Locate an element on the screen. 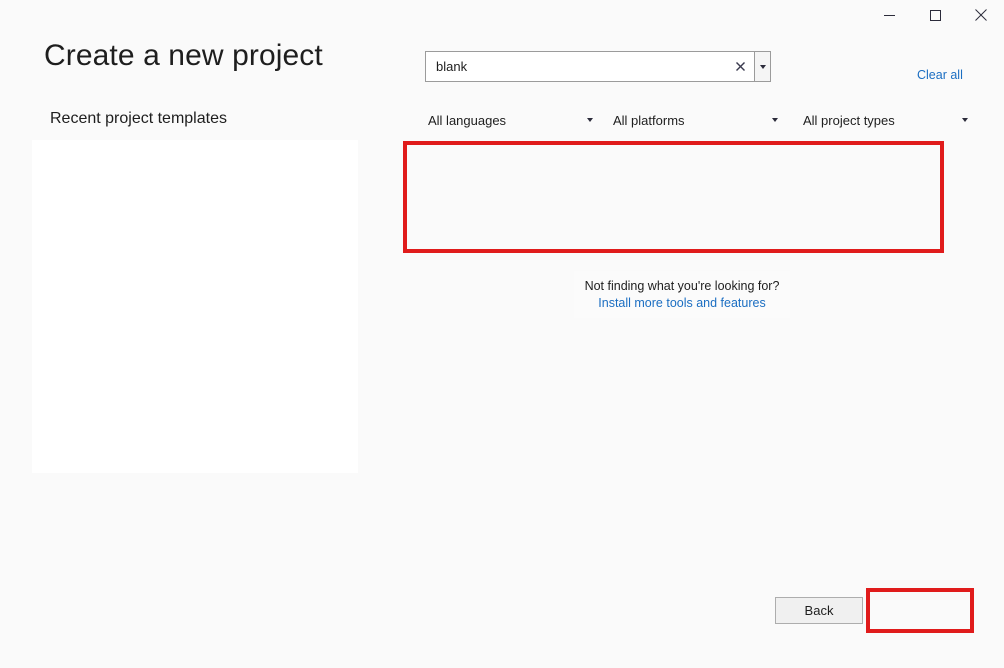  minimize-icon is located at coordinates (889, 15).